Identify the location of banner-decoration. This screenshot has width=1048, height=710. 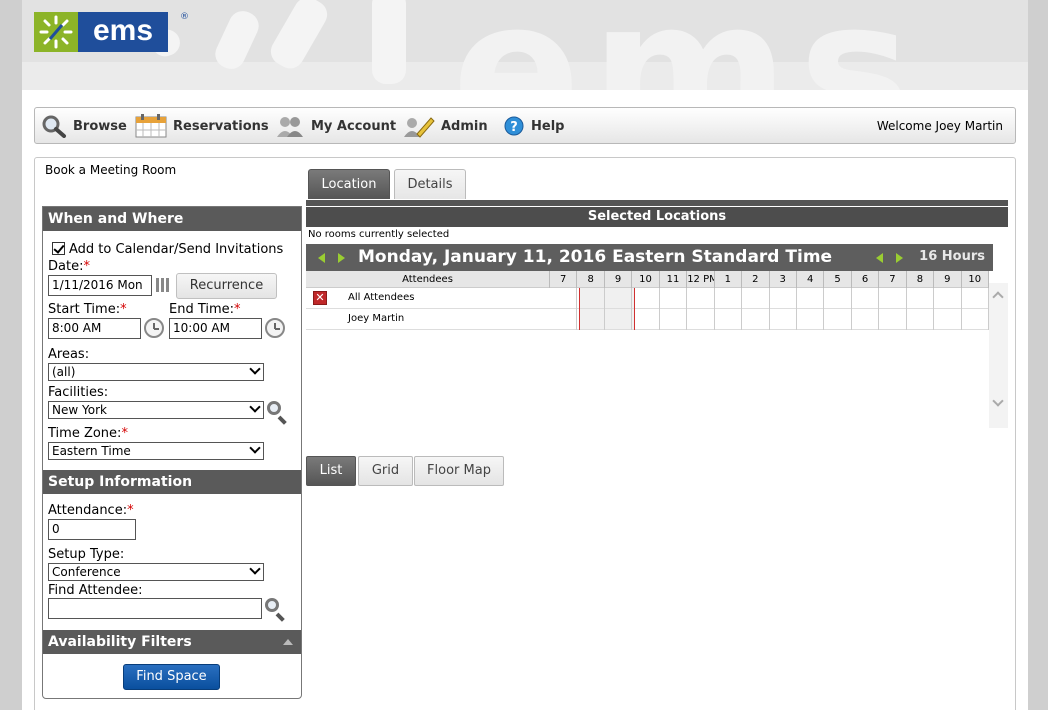
(389, 42).